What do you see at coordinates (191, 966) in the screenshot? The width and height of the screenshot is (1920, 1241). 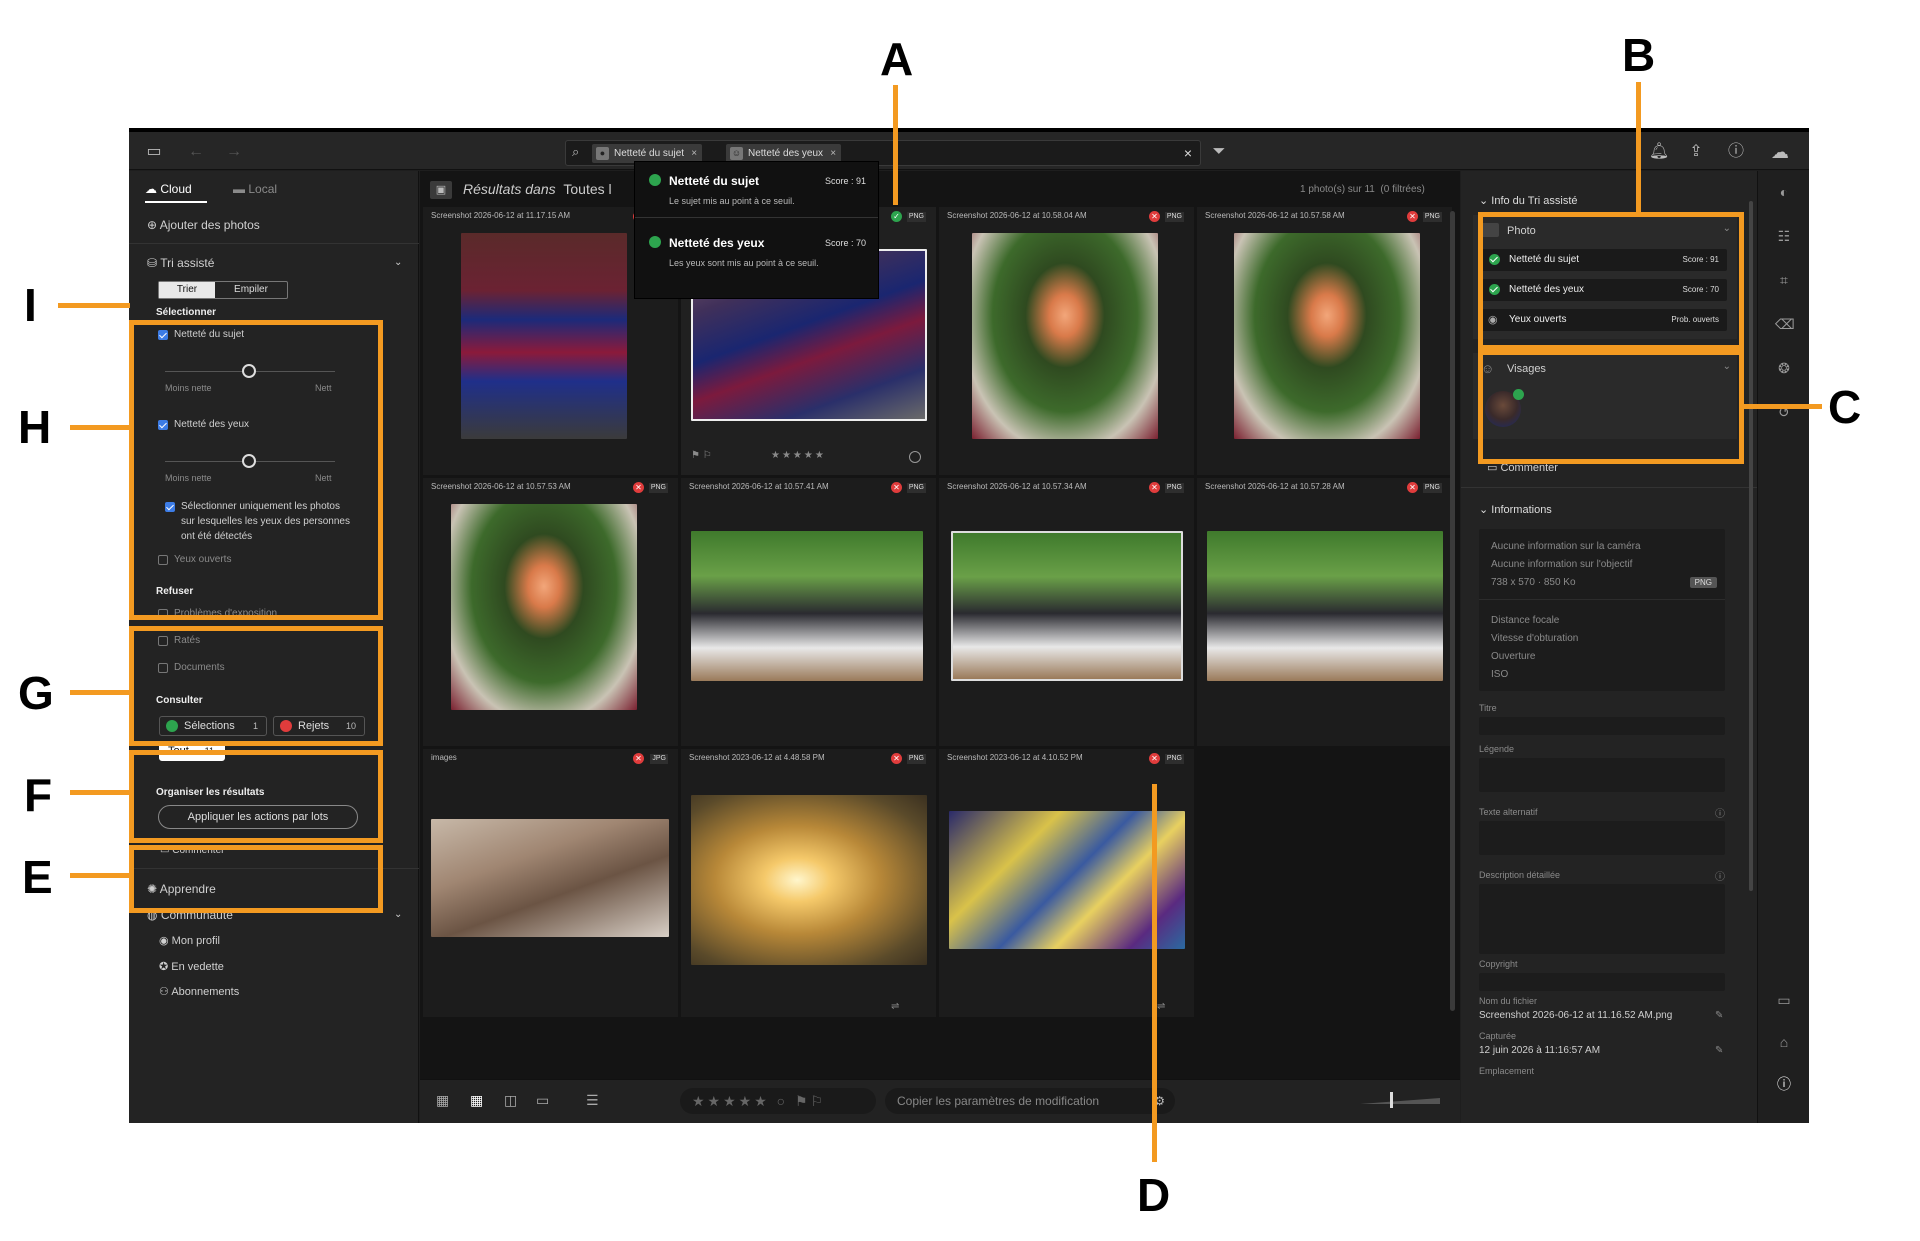 I see `featured-item: ✪ En vedette` at bounding box center [191, 966].